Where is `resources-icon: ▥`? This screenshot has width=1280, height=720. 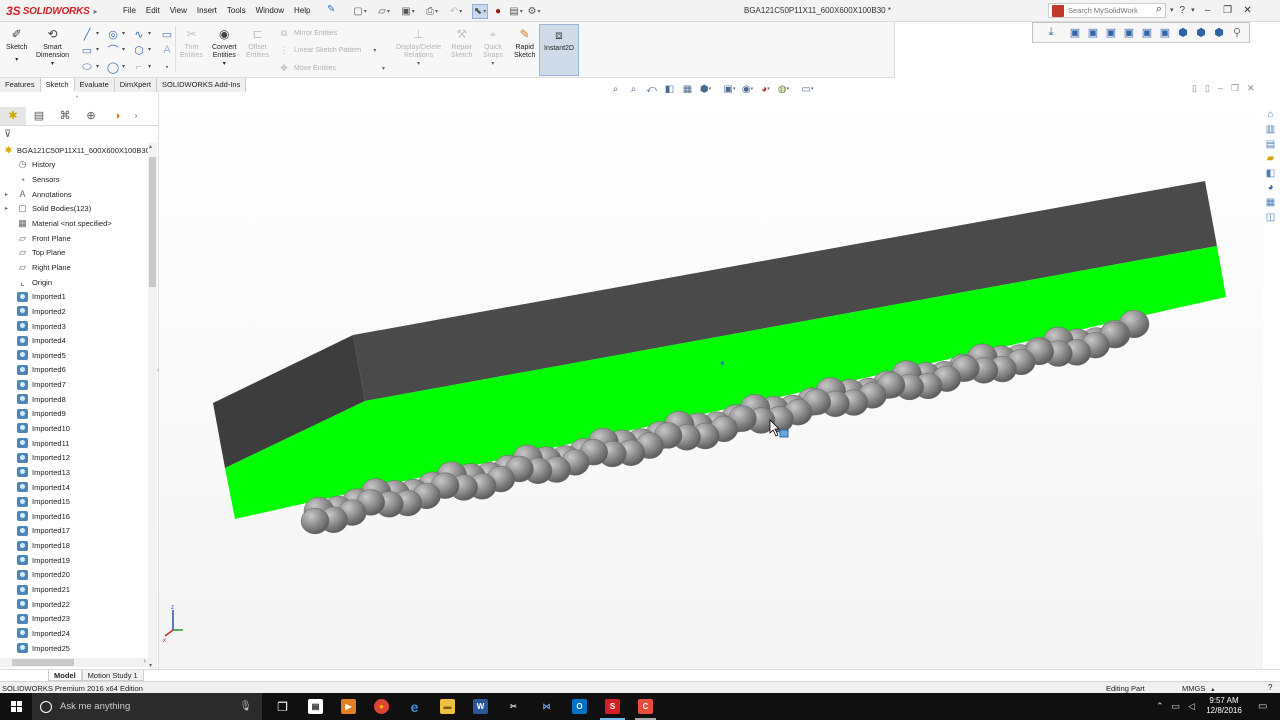
resources-icon: ▥ is located at coordinates (1270, 130).